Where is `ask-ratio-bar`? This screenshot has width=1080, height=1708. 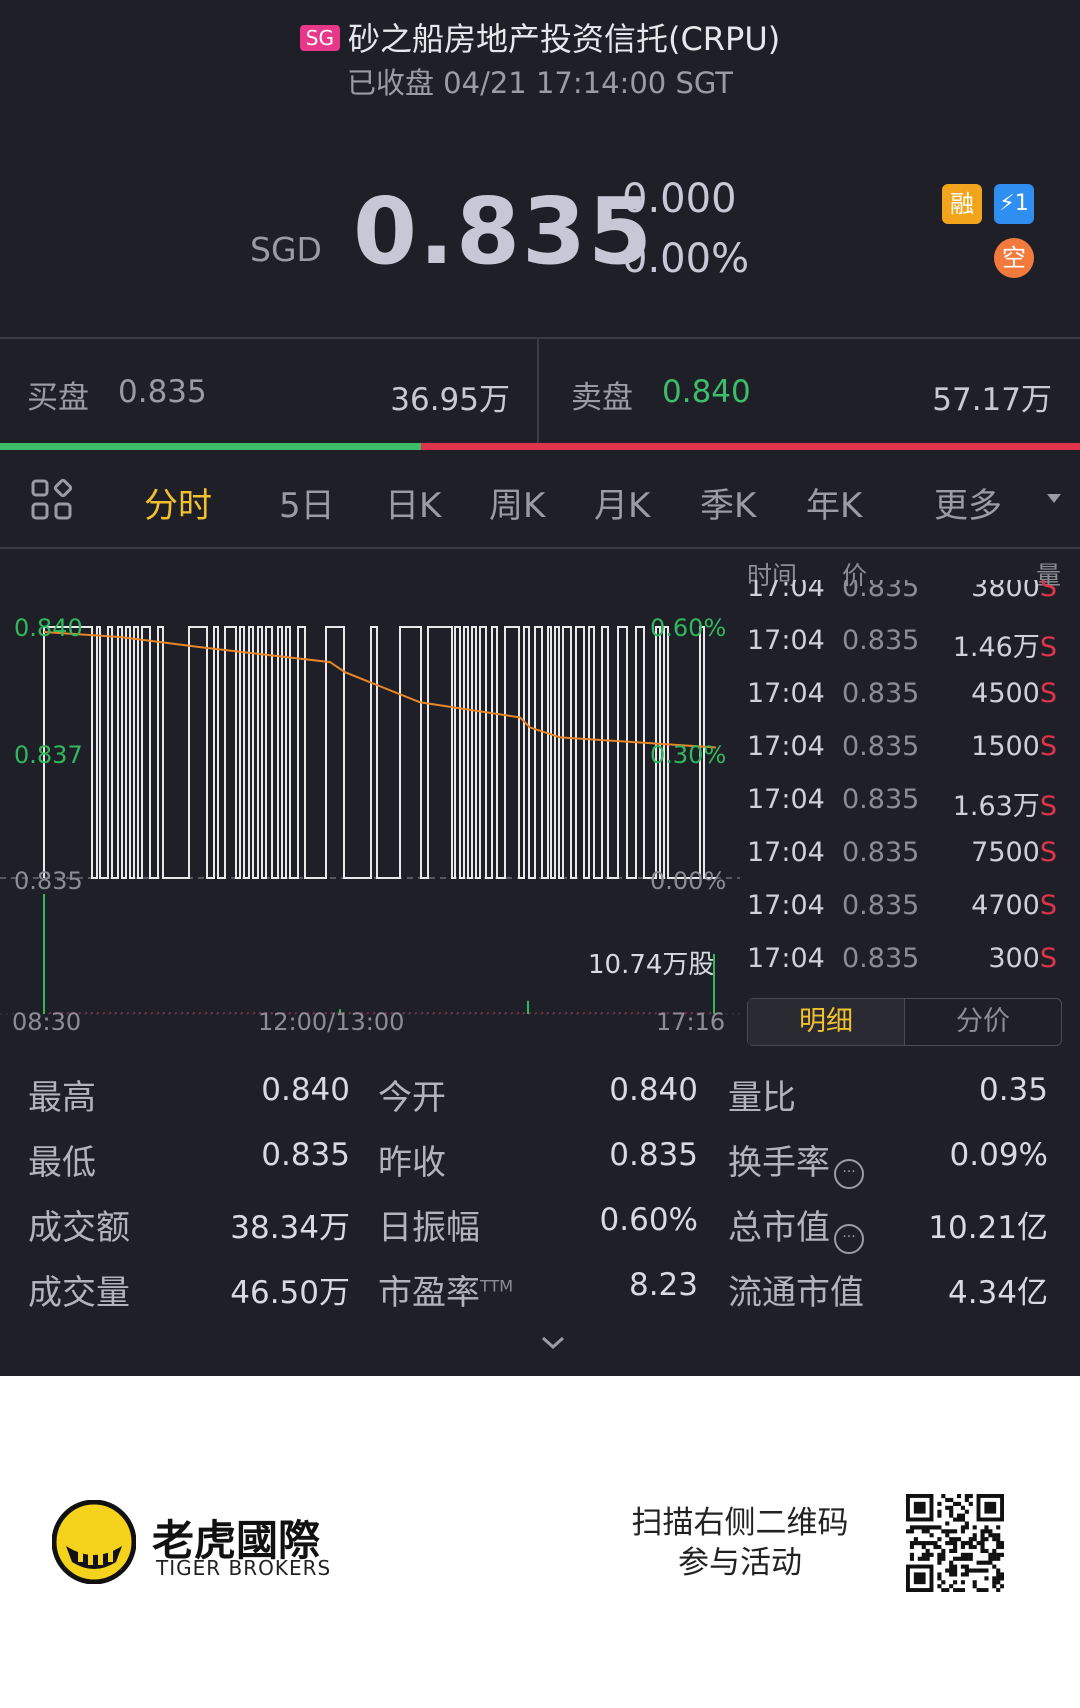 ask-ratio-bar is located at coordinates (750, 446).